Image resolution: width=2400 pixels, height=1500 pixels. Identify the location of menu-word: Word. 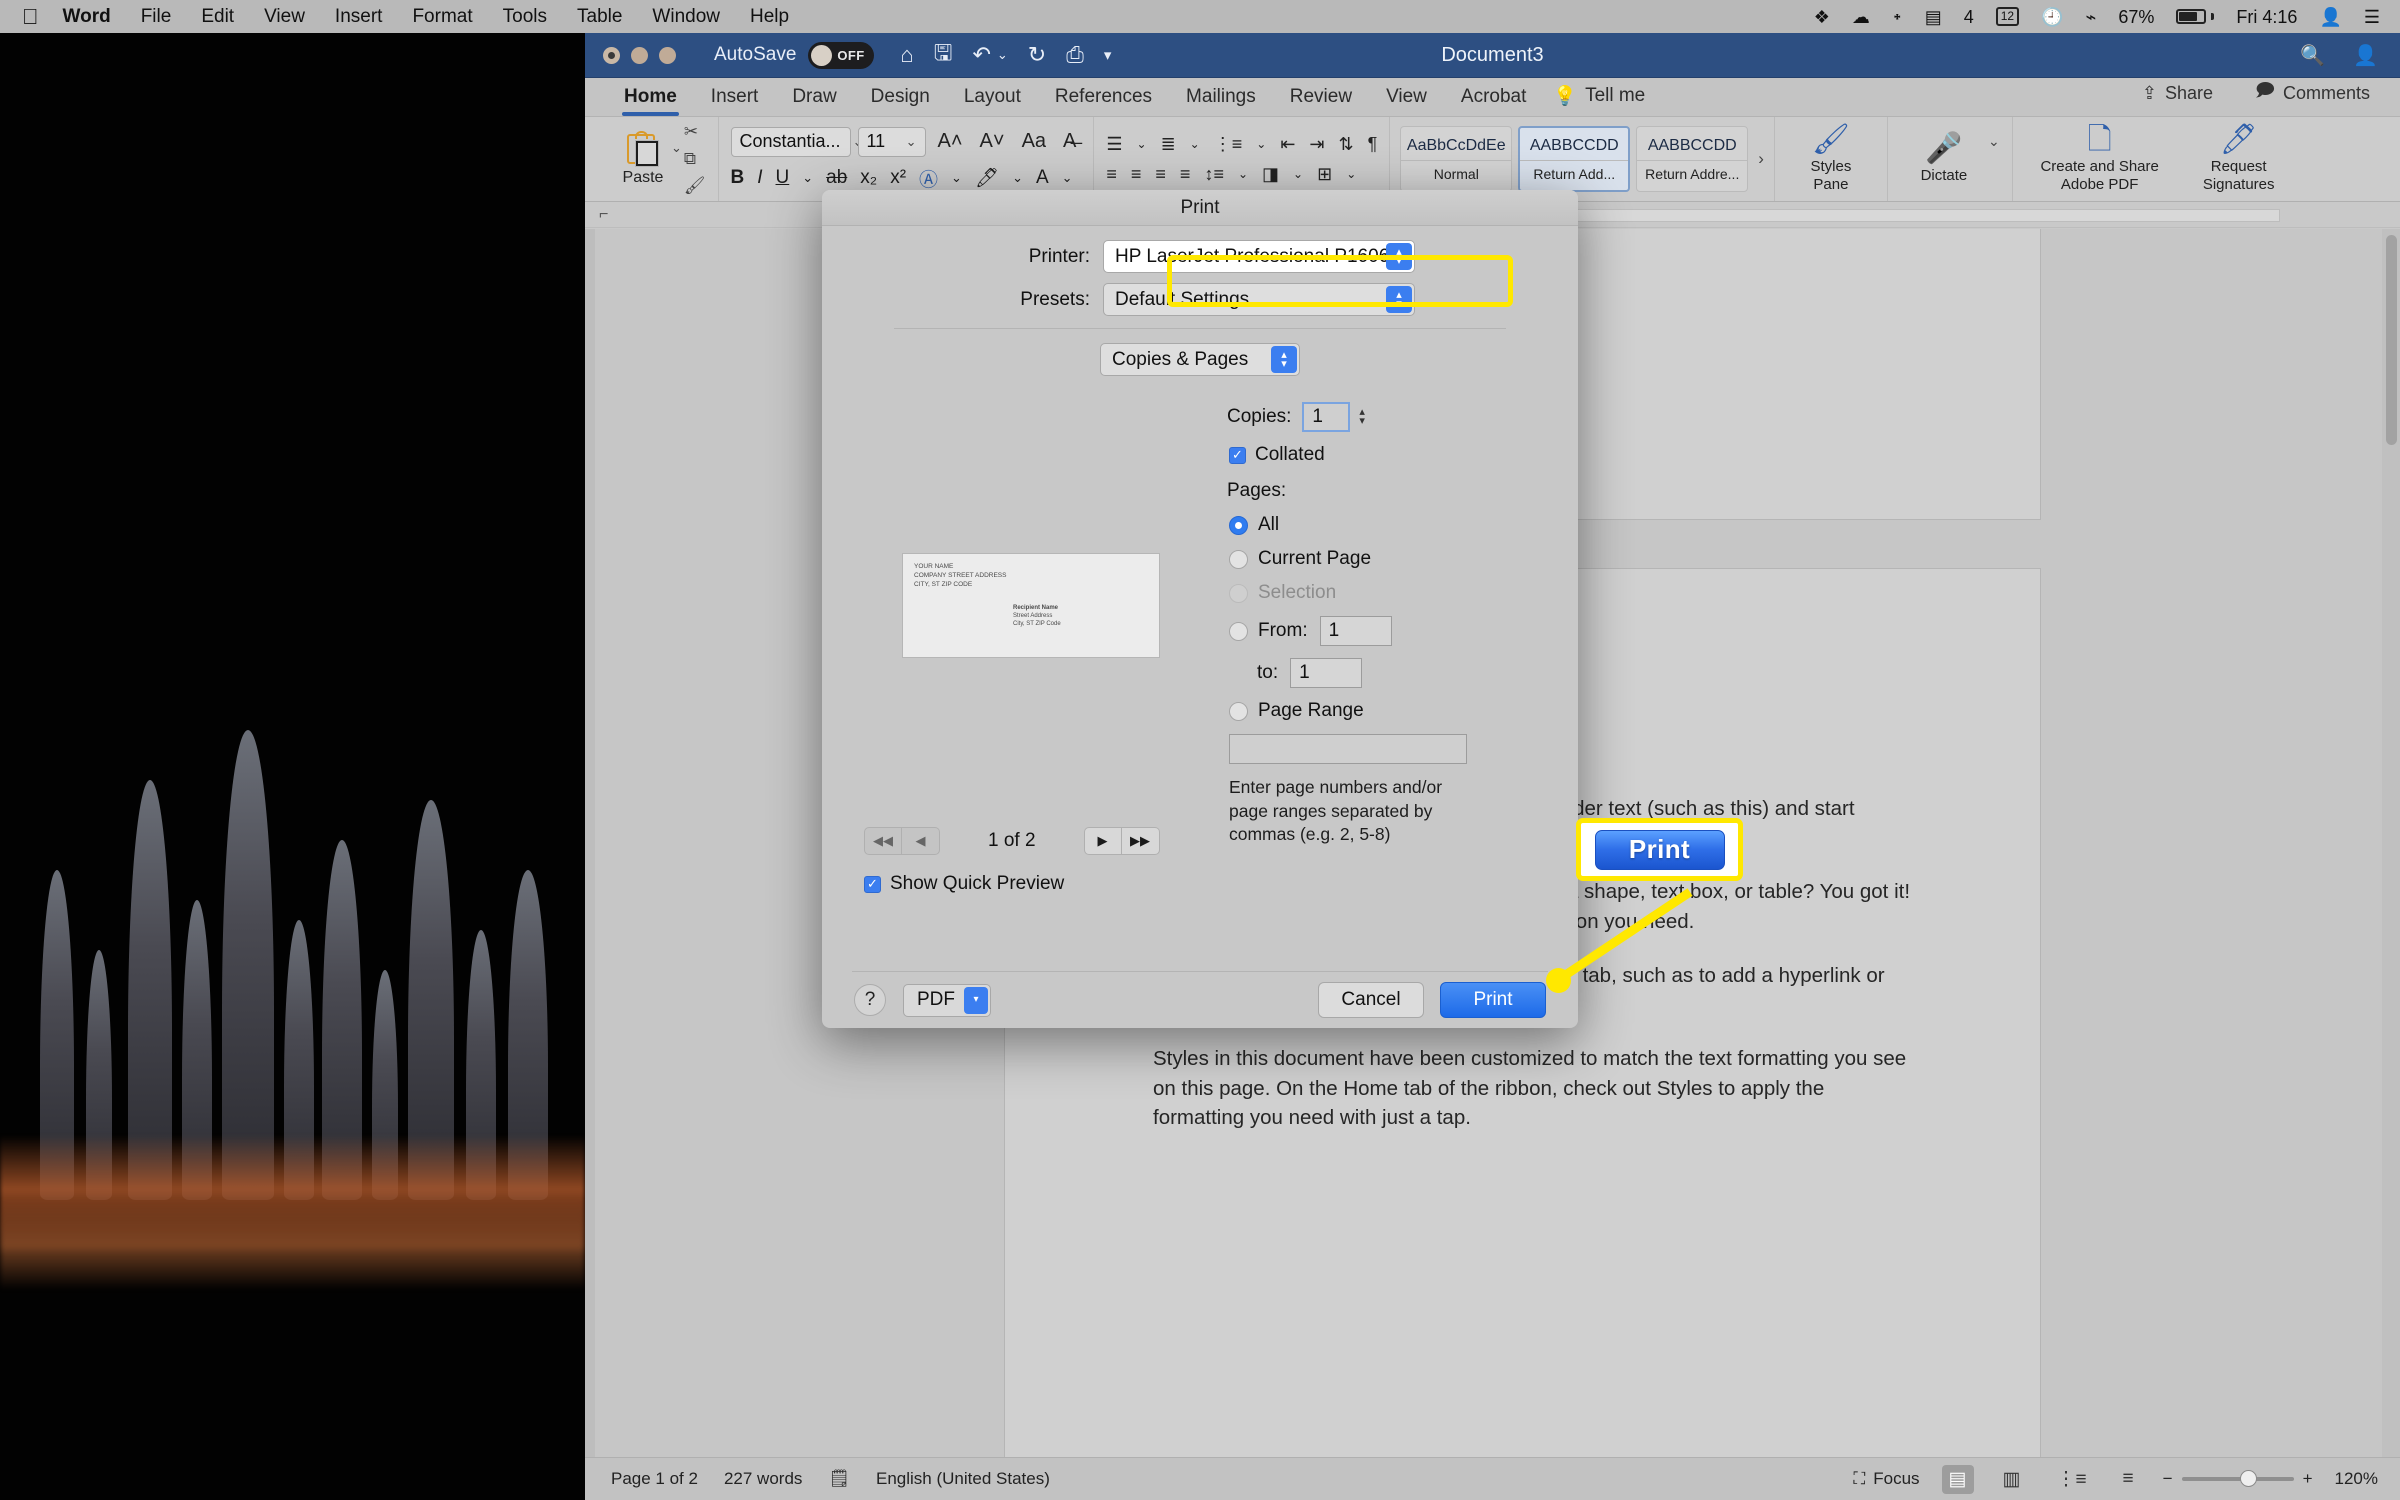
(87, 17).